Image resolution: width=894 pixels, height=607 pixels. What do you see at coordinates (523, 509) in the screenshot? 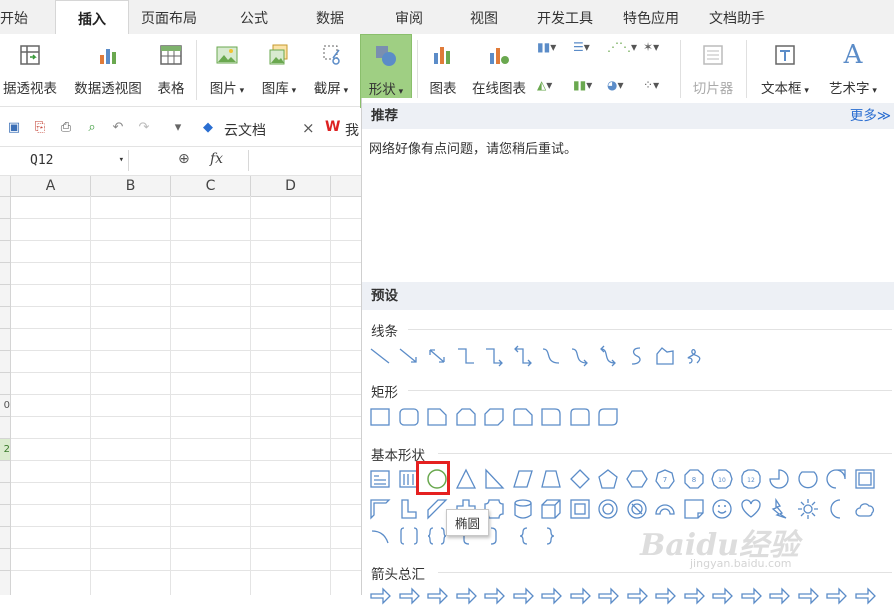
I see `can-shape-icon` at bounding box center [523, 509].